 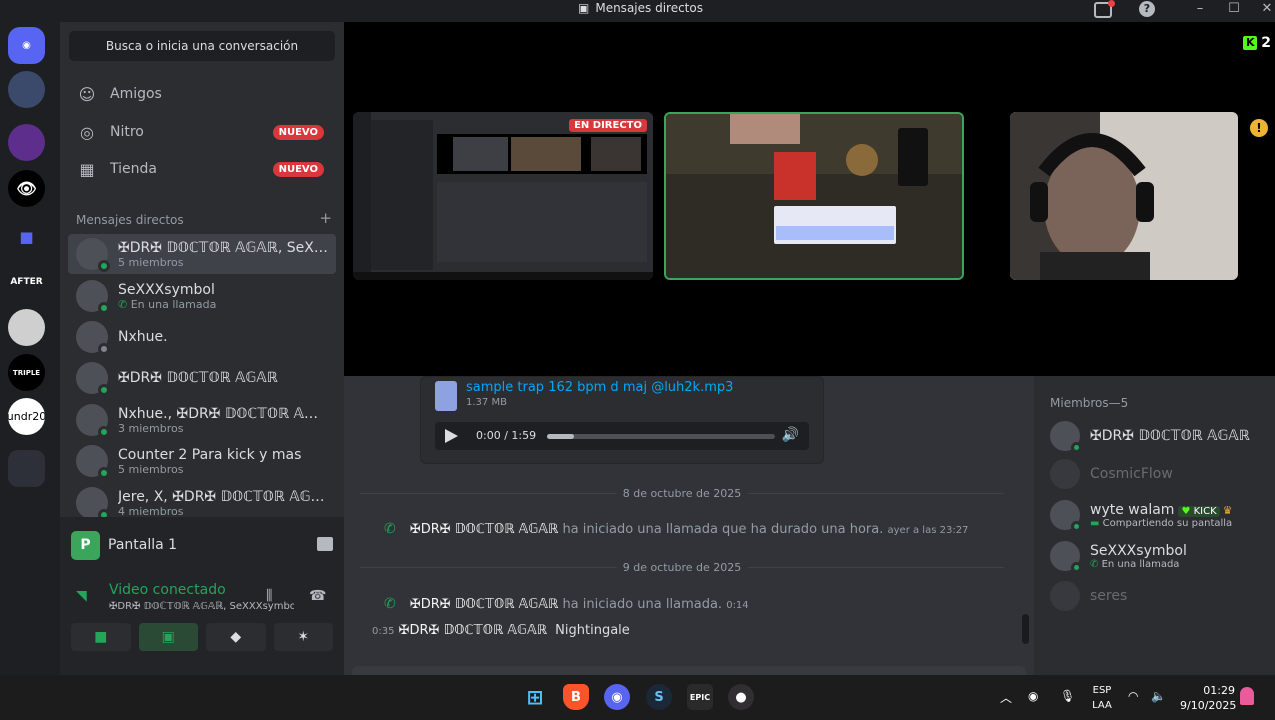 What do you see at coordinates (814, 196) in the screenshot?
I see `camera-tile` at bounding box center [814, 196].